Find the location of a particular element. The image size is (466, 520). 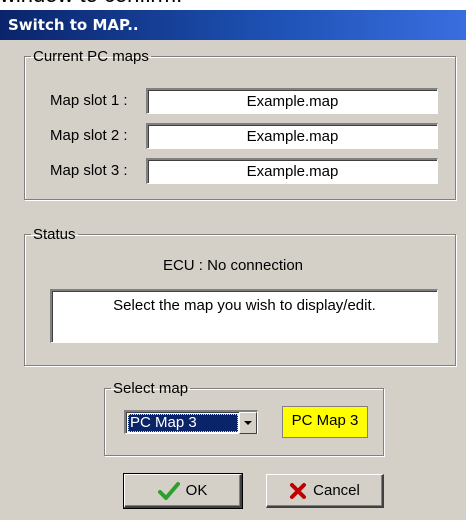

status-legend: Status is located at coordinates (54, 234).